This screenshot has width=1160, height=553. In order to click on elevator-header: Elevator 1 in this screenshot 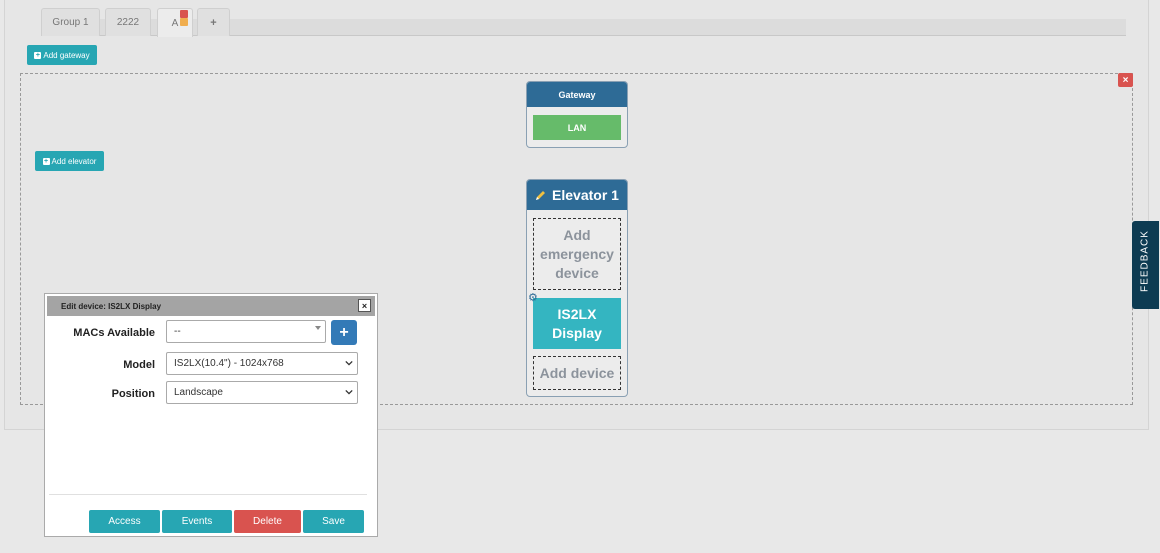, I will do `click(577, 195)`.